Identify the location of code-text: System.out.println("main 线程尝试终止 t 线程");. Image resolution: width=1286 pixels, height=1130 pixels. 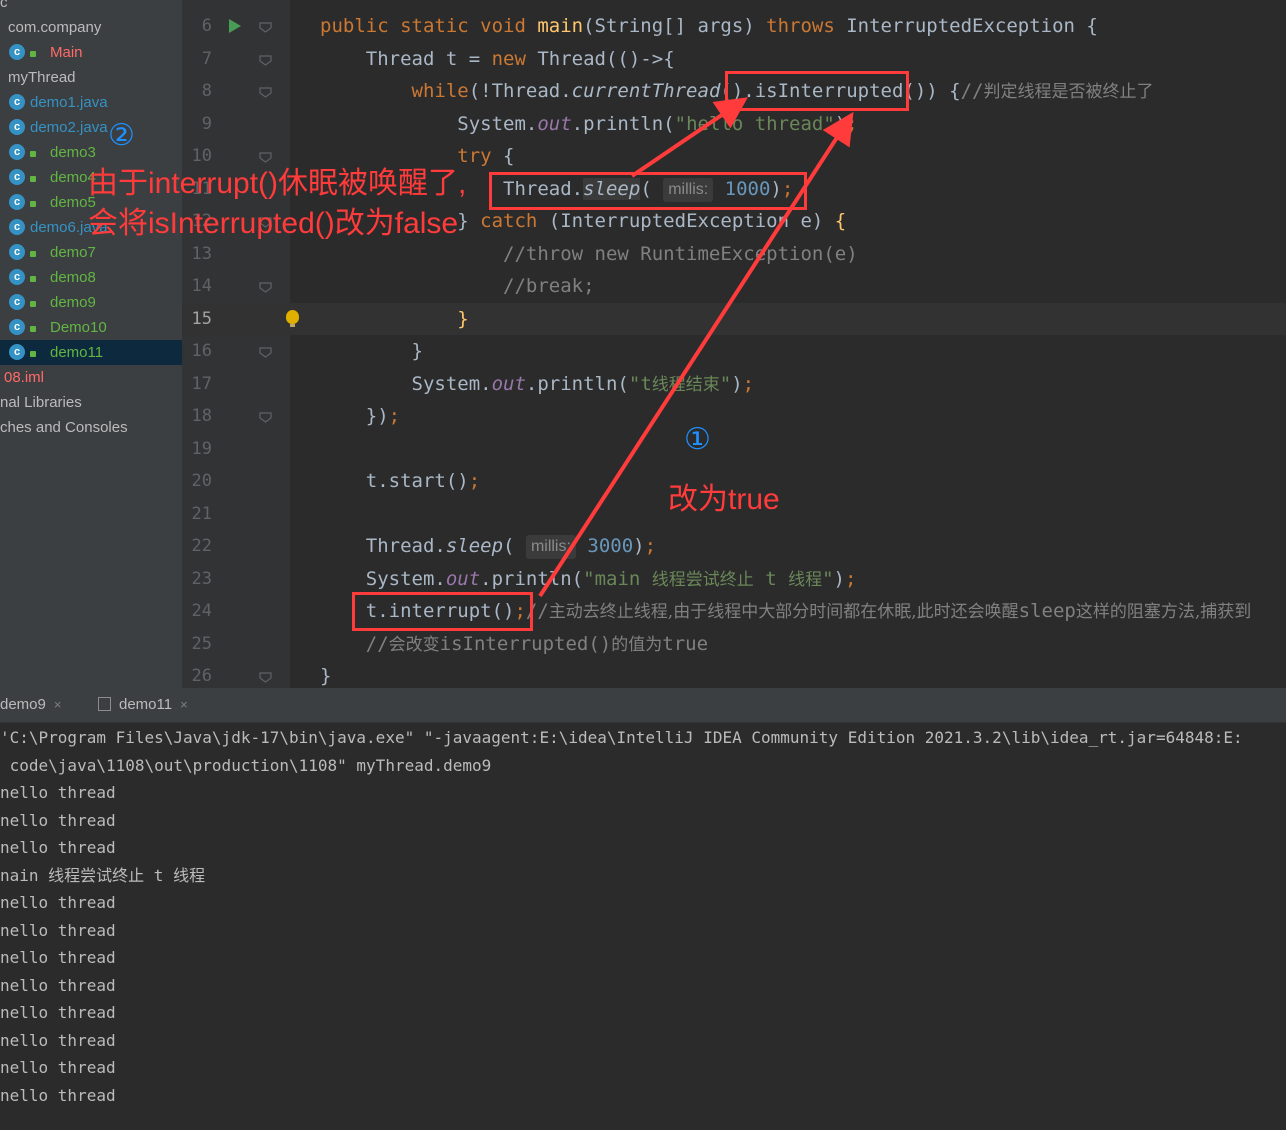
(588, 578).